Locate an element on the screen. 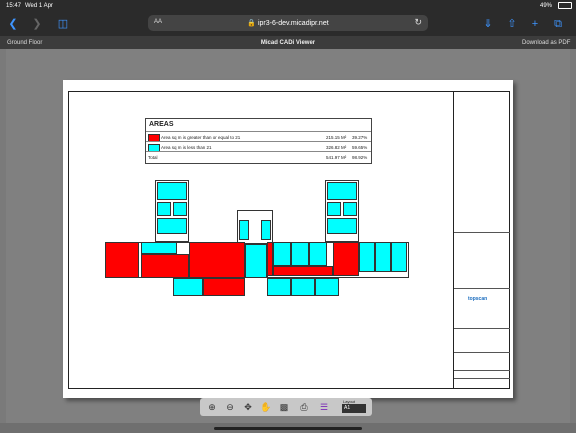  battery-icon is located at coordinates (565, 5).